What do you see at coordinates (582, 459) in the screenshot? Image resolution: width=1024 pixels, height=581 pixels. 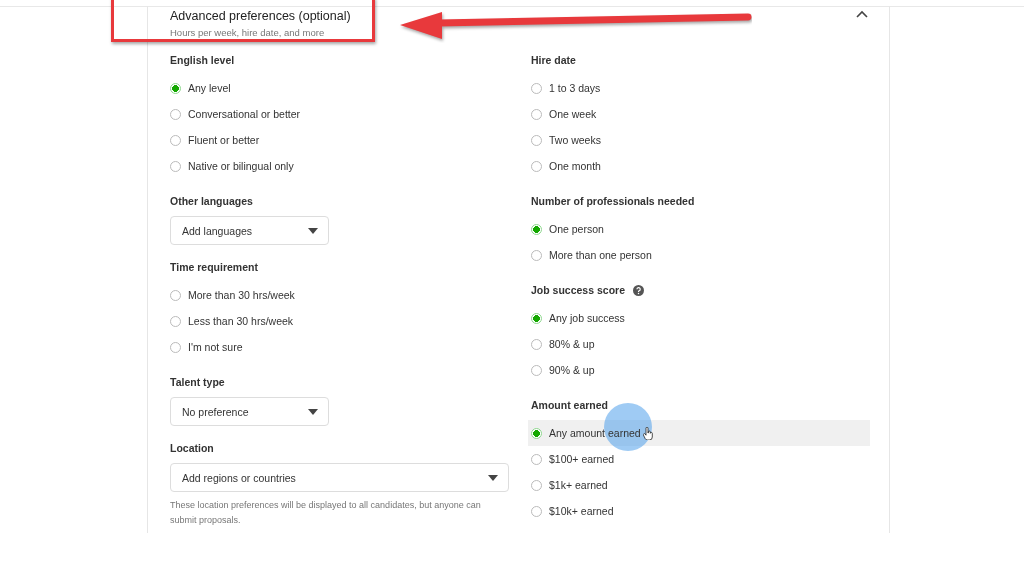 I see `option-label: $100+ earned` at bounding box center [582, 459].